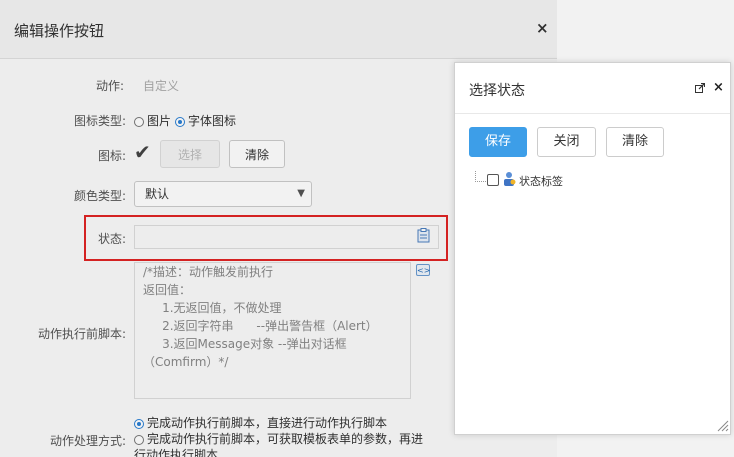 Image resolution: width=734 pixels, height=457 pixels. What do you see at coordinates (718, 87) in the screenshot?
I see `close-icon: ×` at bounding box center [718, 87].